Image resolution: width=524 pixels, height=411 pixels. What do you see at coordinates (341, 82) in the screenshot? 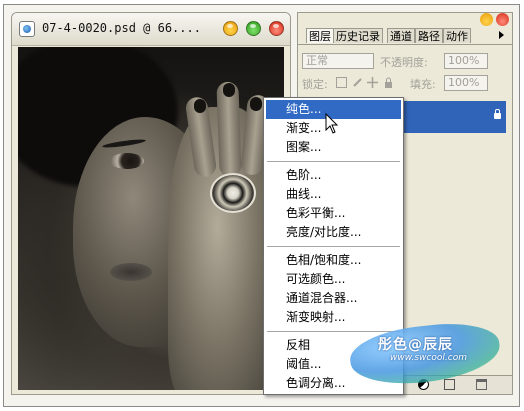
I see `lock-transparency-icon` at bounding box center [341, 82].